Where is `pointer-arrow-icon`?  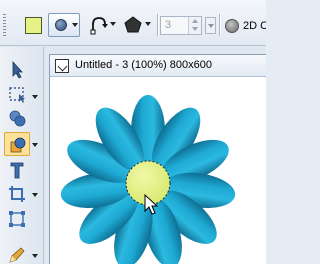
pointer-arrow-icon is located at coordinates (17, 69).